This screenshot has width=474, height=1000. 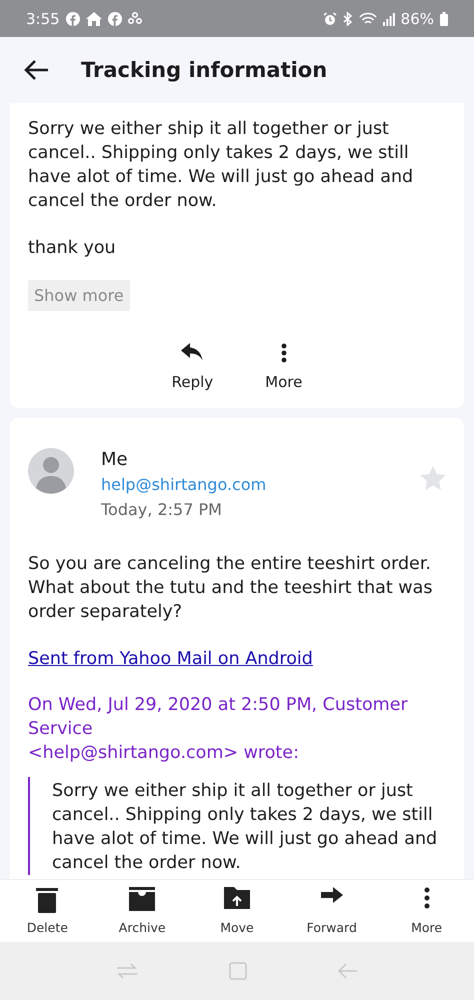 What do you see at coordinates (433, 478) in the screenshot?
I see `star-icon` at bounding box center [433, 478].